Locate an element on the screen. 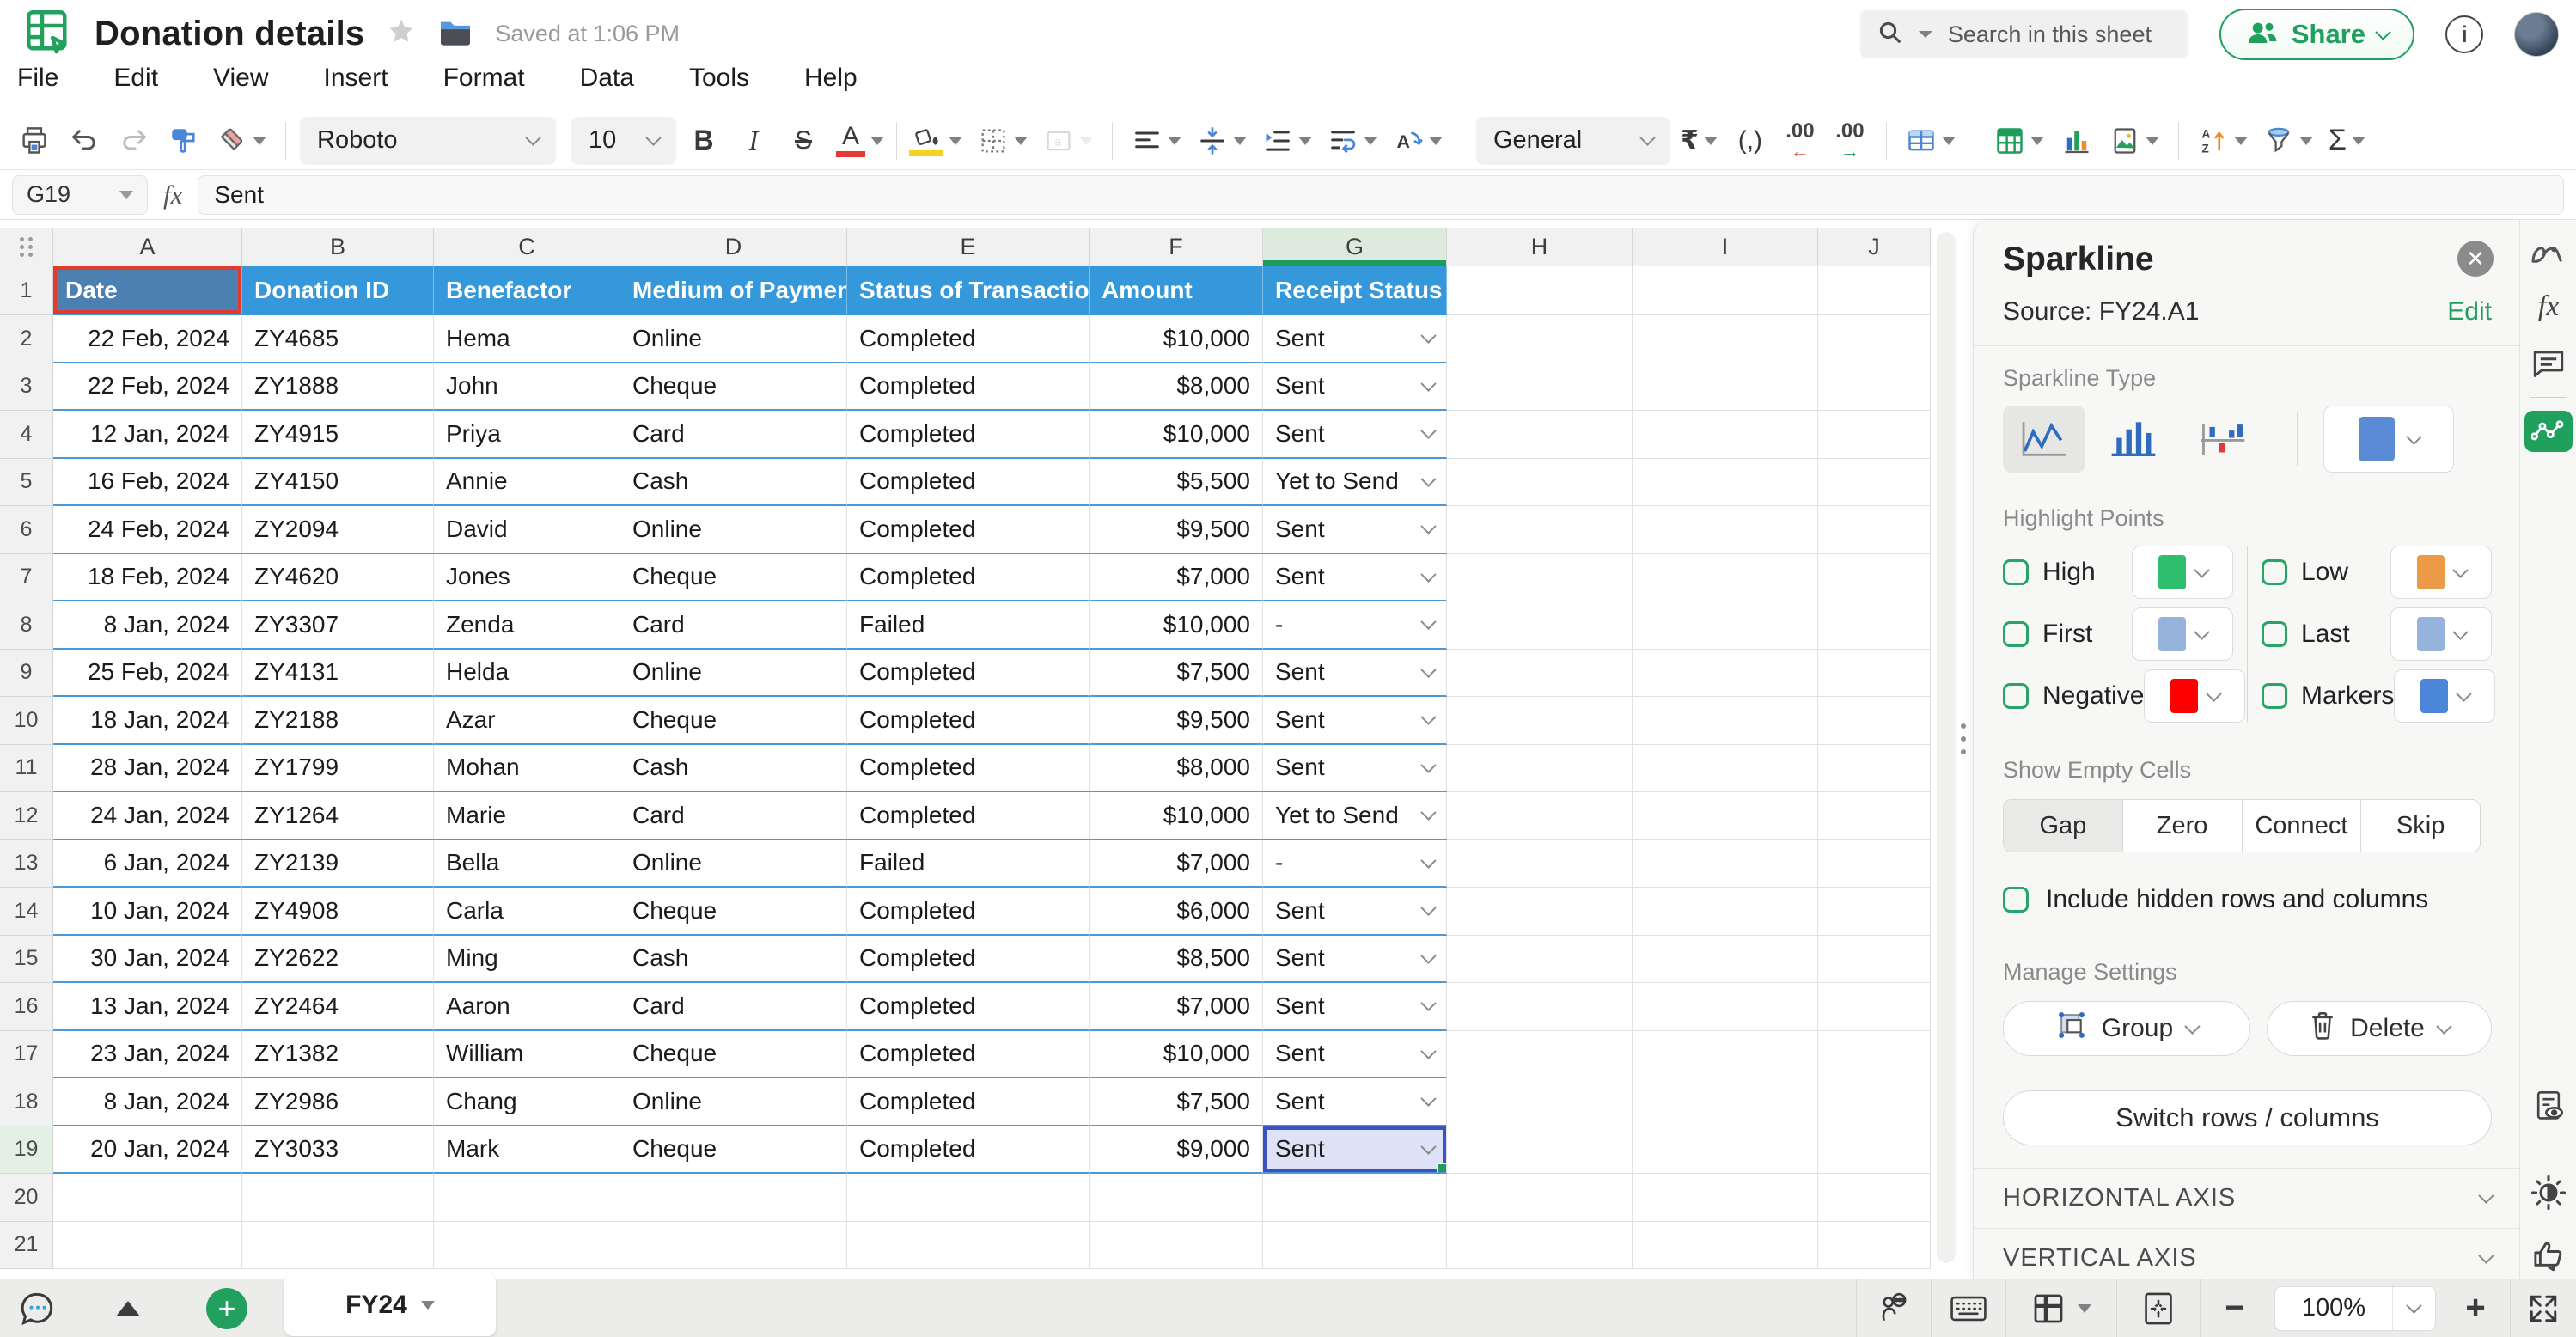  column-header-E: E is located at coordinates (968, 247).